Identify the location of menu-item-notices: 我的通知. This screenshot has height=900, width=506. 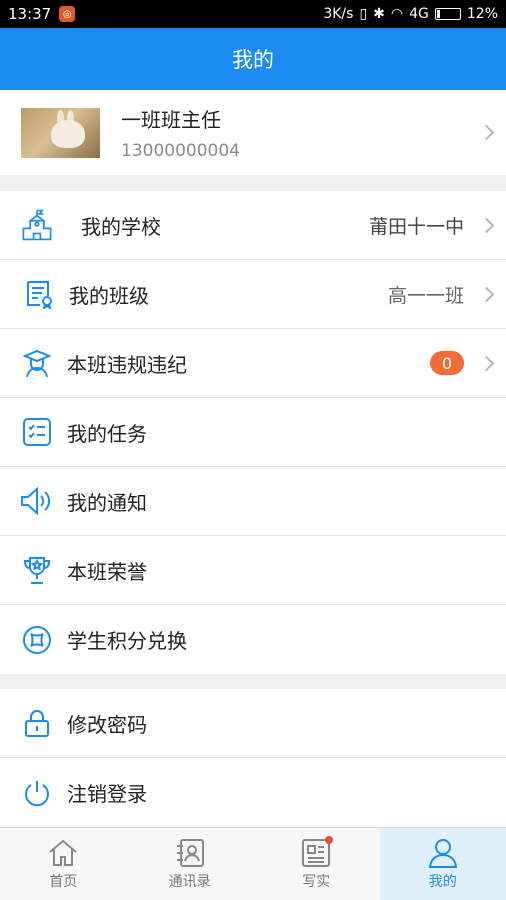
(253, 501).